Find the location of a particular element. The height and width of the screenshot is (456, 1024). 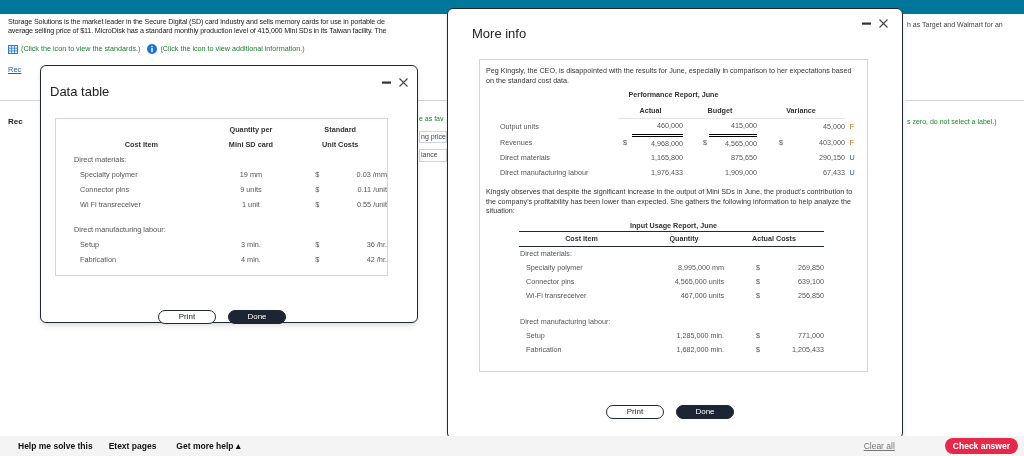

clear-all-link: Clear all is located at coordinates (879, 446).